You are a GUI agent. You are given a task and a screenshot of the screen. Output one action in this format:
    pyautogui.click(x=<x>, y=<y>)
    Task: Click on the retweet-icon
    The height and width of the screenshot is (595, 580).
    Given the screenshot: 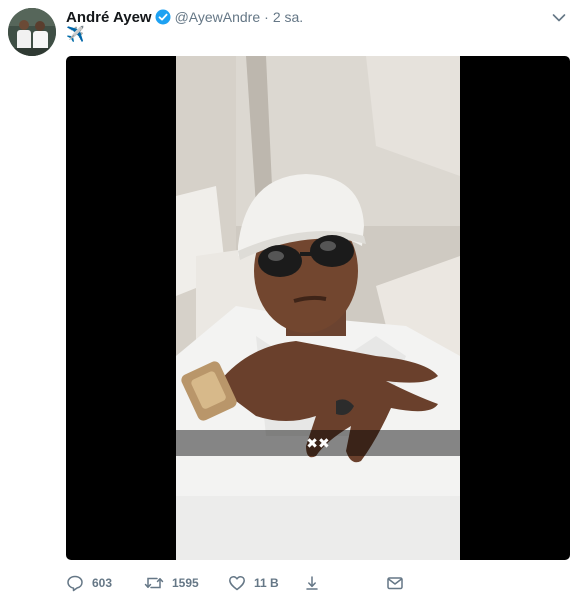 What is the action you would take?
    pyautogui.click(x=154, y=583)
    